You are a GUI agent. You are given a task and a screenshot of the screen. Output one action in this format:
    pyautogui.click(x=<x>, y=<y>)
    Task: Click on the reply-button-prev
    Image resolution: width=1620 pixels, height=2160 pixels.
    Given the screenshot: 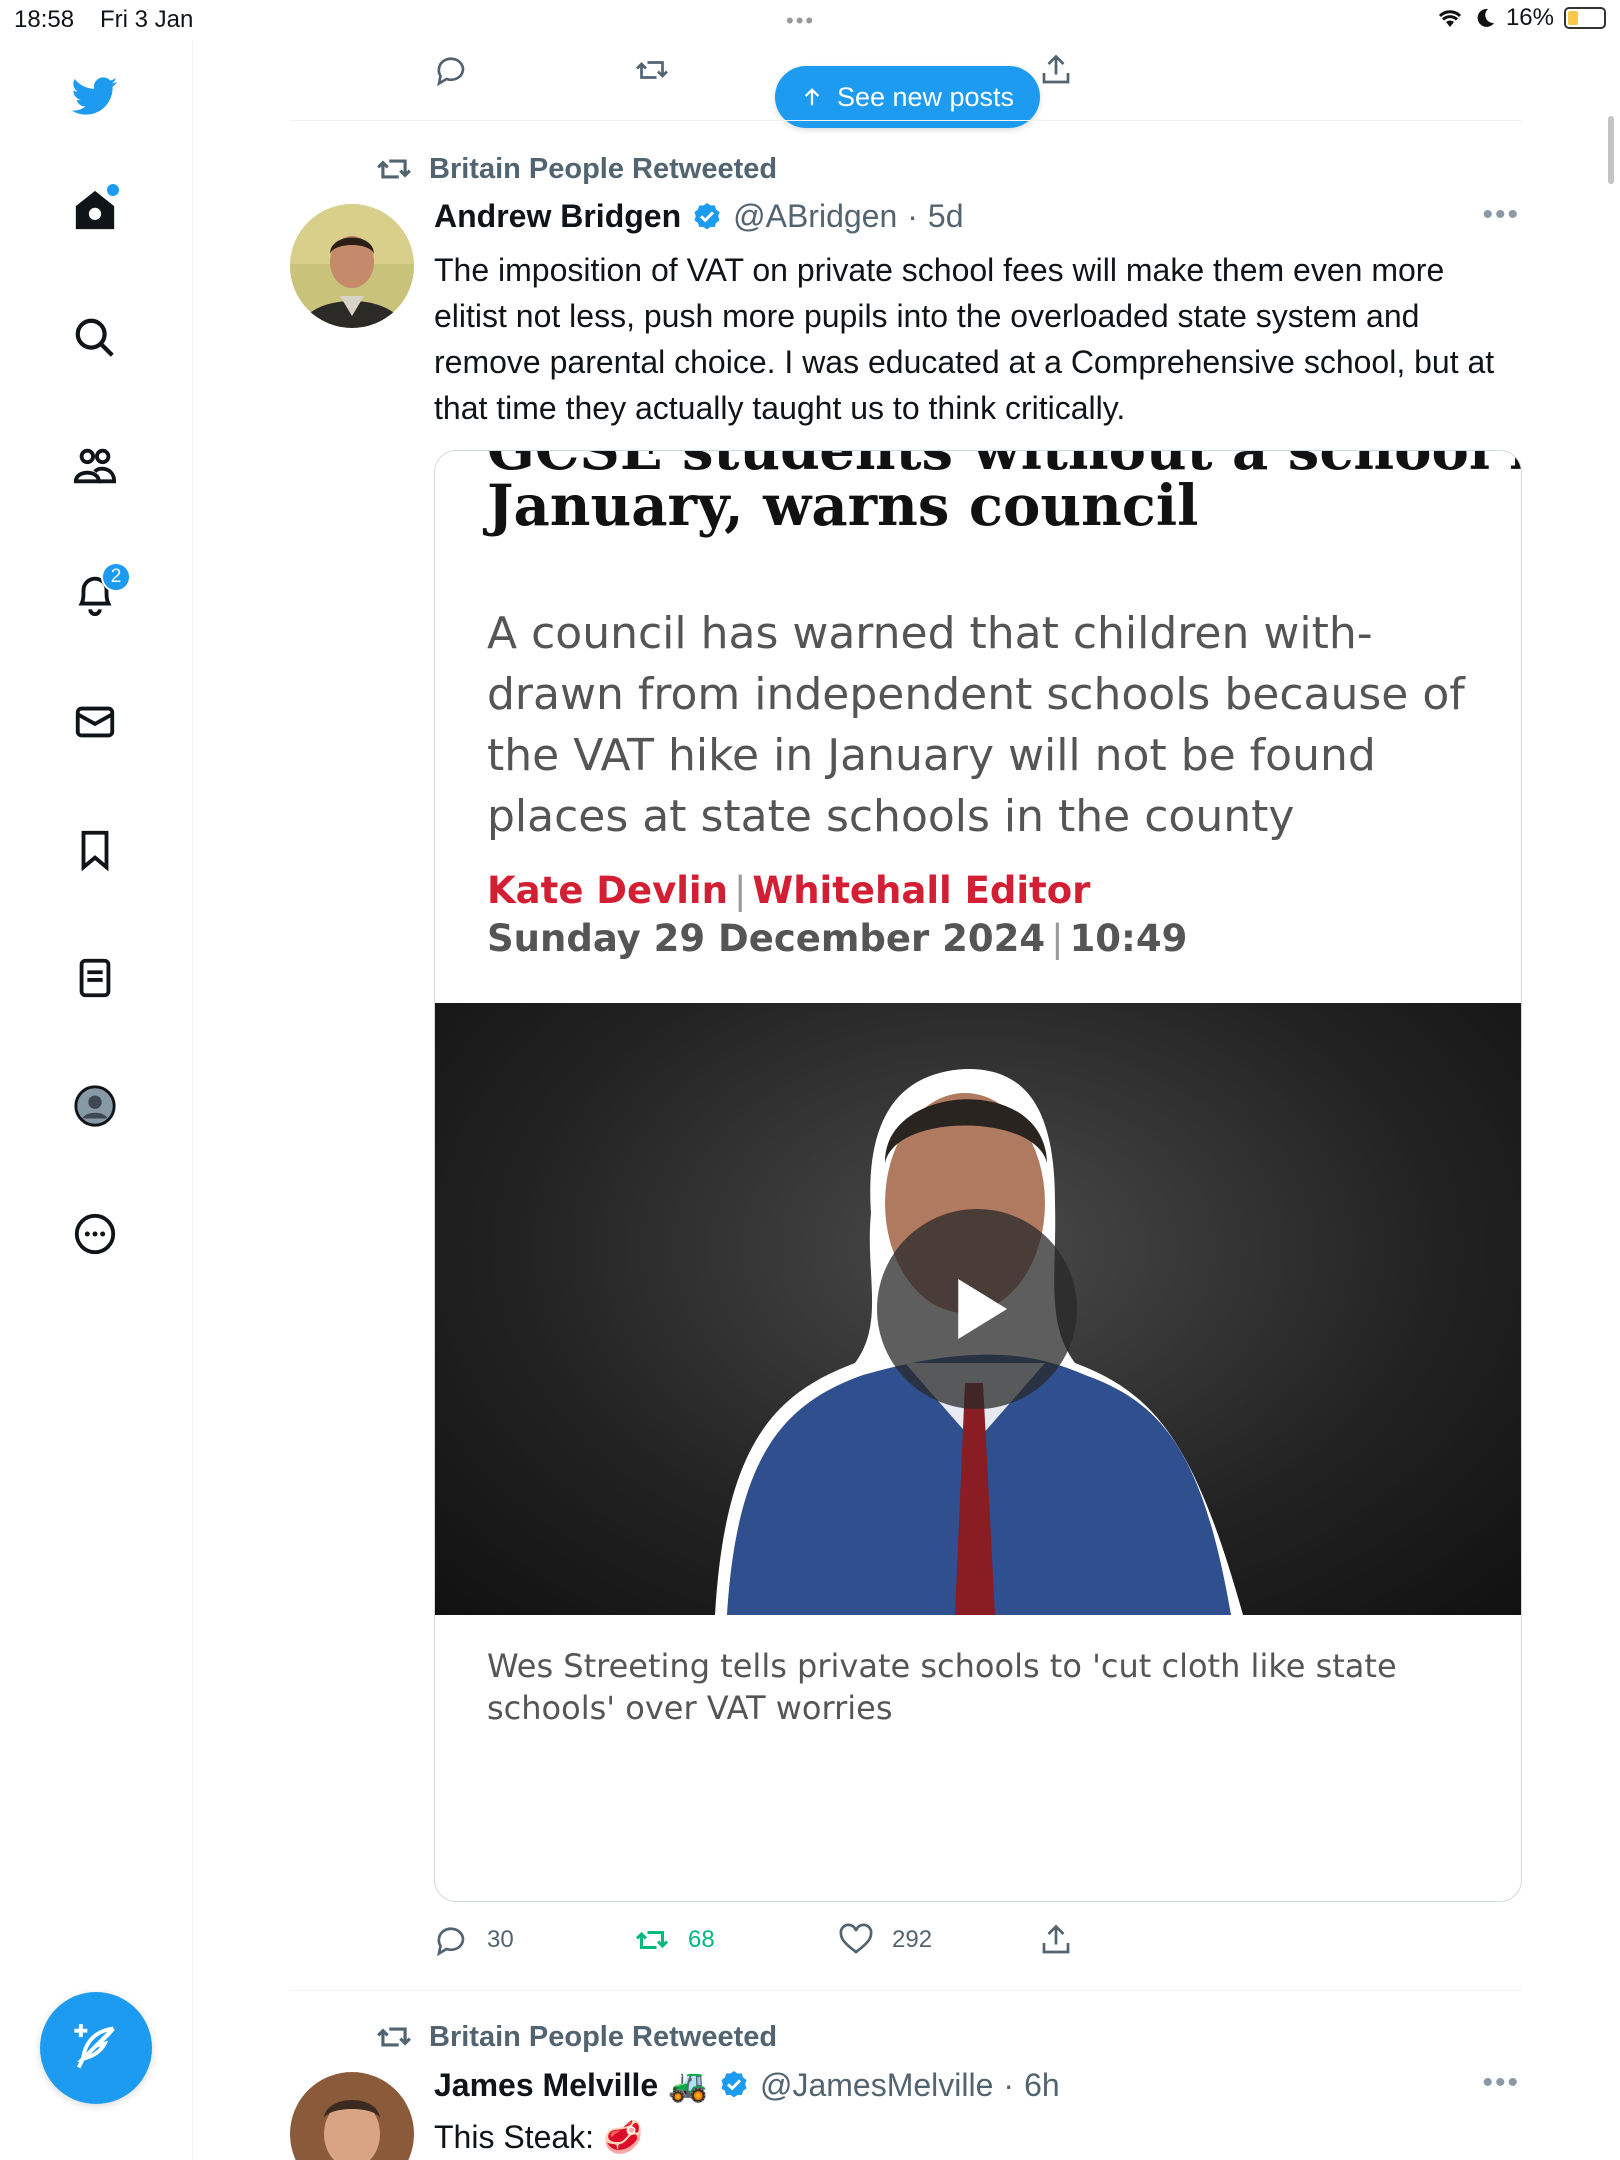 What is the action you would take?
    pyautogui.click(x=451, y=70)
    